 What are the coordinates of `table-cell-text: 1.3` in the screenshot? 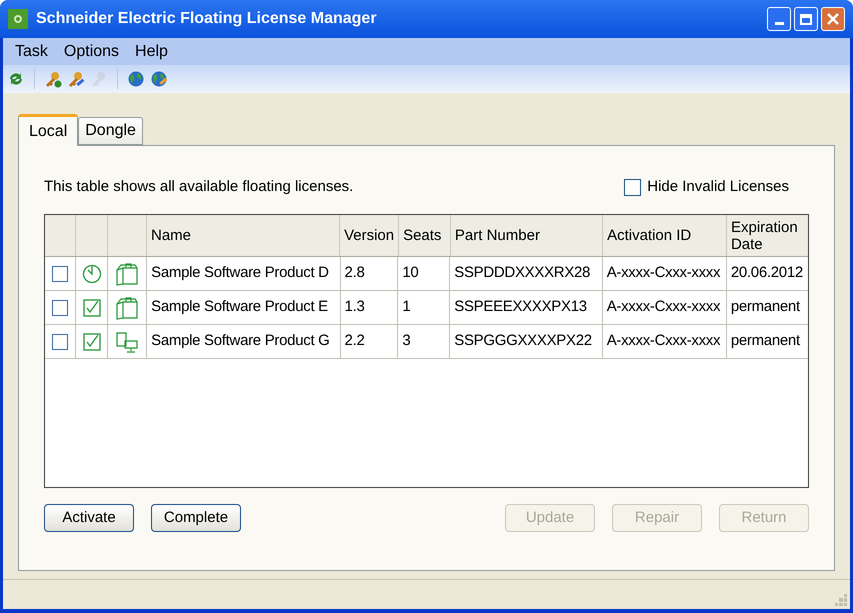 It's located at (354, 307).